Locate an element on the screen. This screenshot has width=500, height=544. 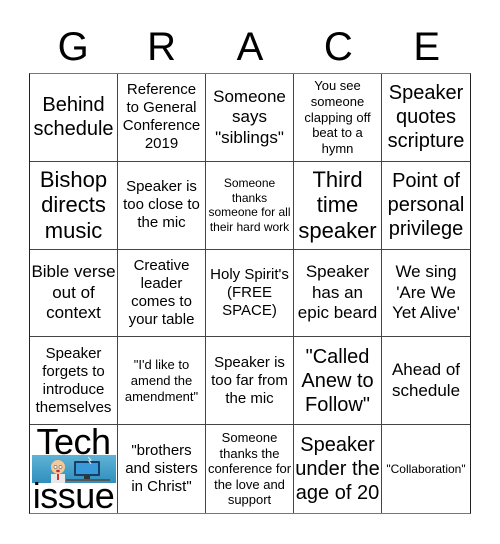
bingo-cell-r3-c4: Speaker has an epic beard is located at coordinates (338, 293).